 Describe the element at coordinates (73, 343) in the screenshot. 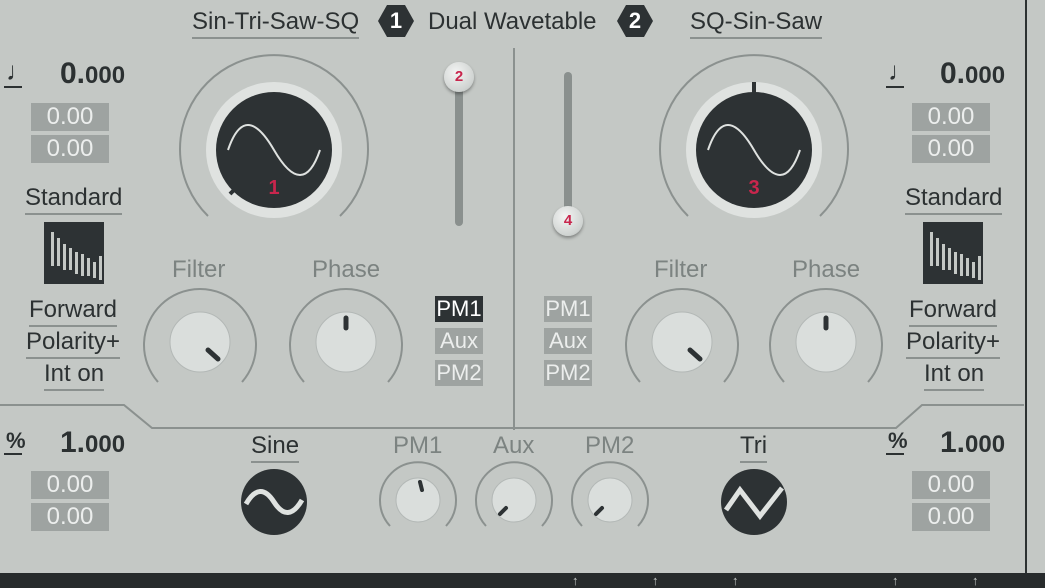

I see `osc1-polarity-select: Polarity+` at that location.